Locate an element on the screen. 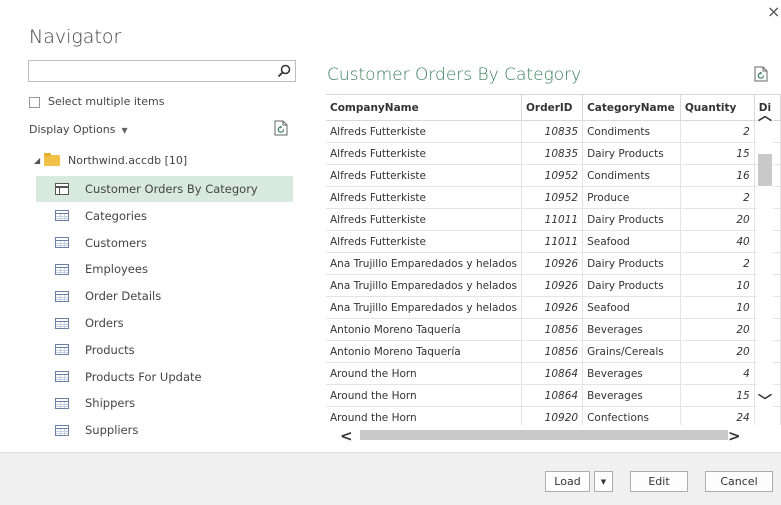 The width and height of the screenshot is (781, 505). select-multiple-checkbox is located at coordinates (34, 102).